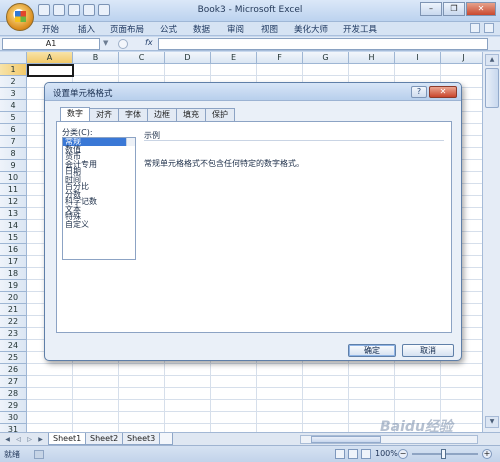  Describe the element at coordinates (7, 439) in the screenshot. I see `first-sheet-icon: ◀` at that location.